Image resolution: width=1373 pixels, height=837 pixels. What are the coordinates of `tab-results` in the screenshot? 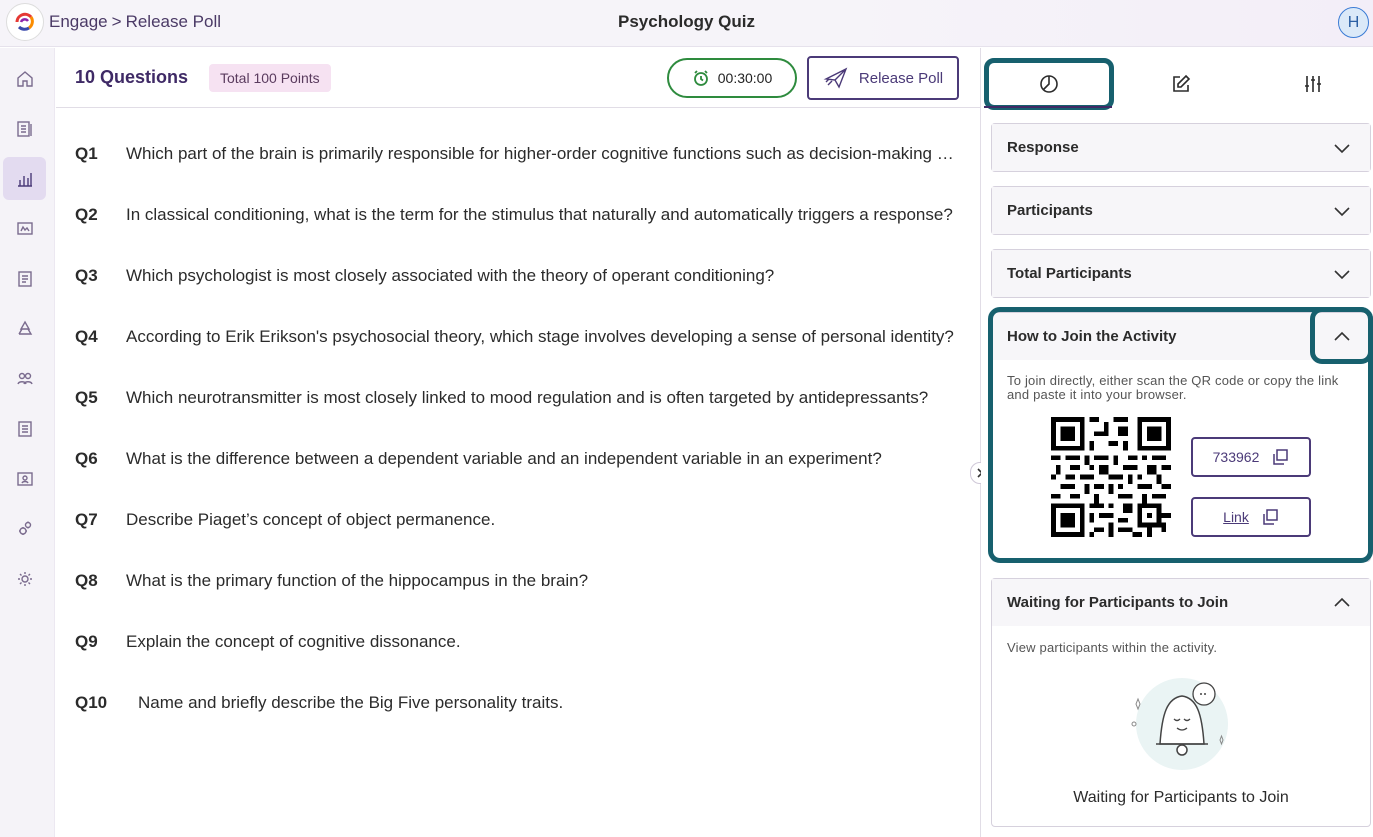 It's located at (1049, 84).